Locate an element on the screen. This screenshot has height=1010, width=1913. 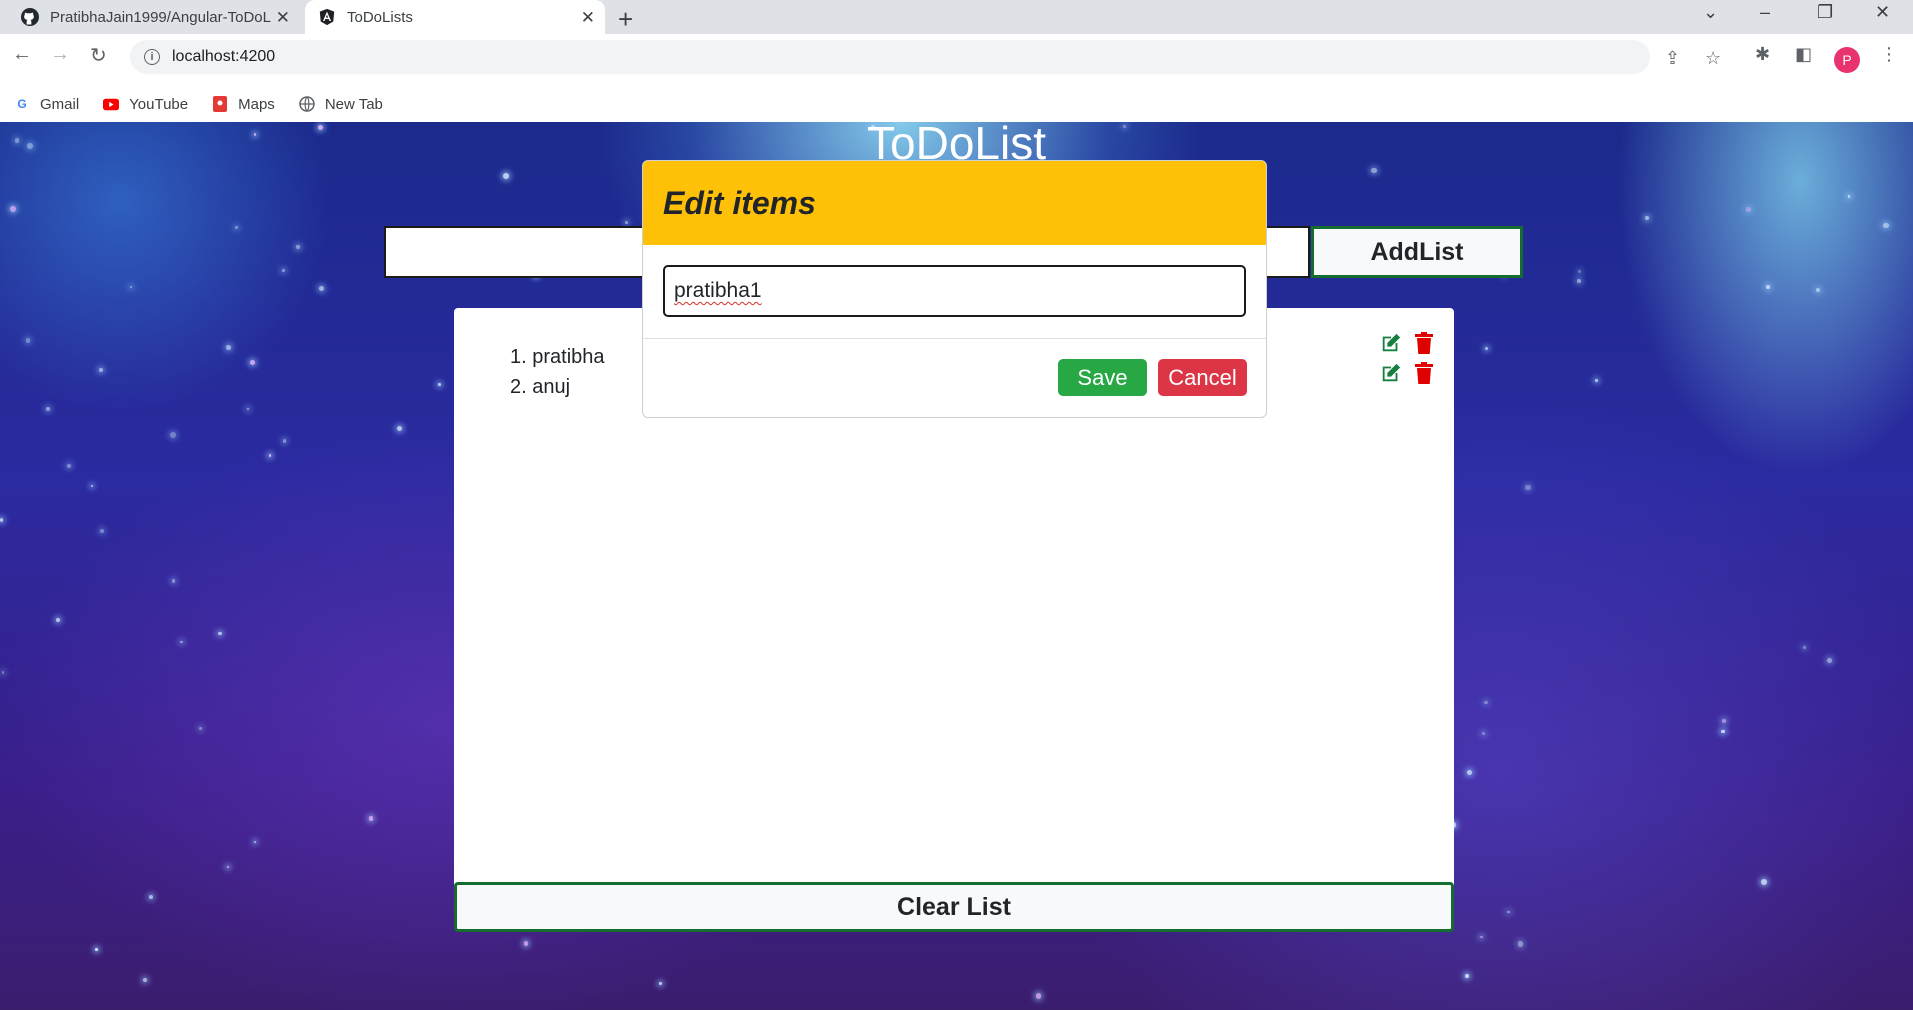
bookmark-new-tab: New Tab is located at coordinates (341, 104).